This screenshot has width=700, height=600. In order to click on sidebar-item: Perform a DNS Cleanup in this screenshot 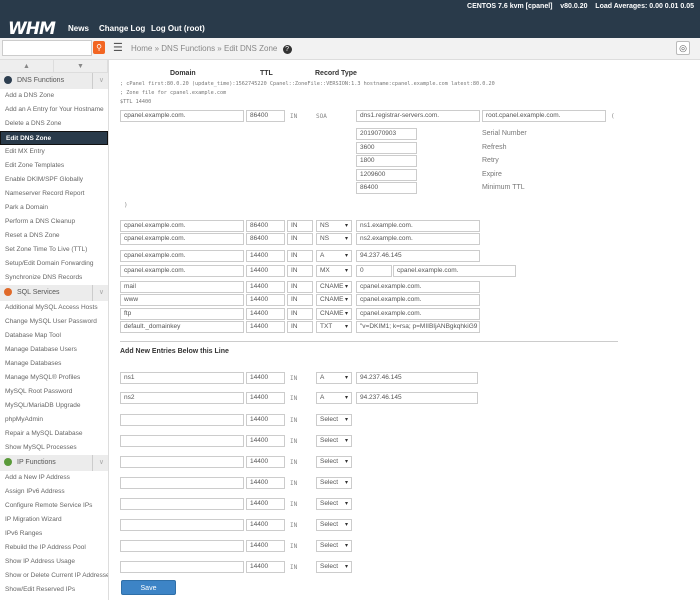, I will do `click(54, 222)`.